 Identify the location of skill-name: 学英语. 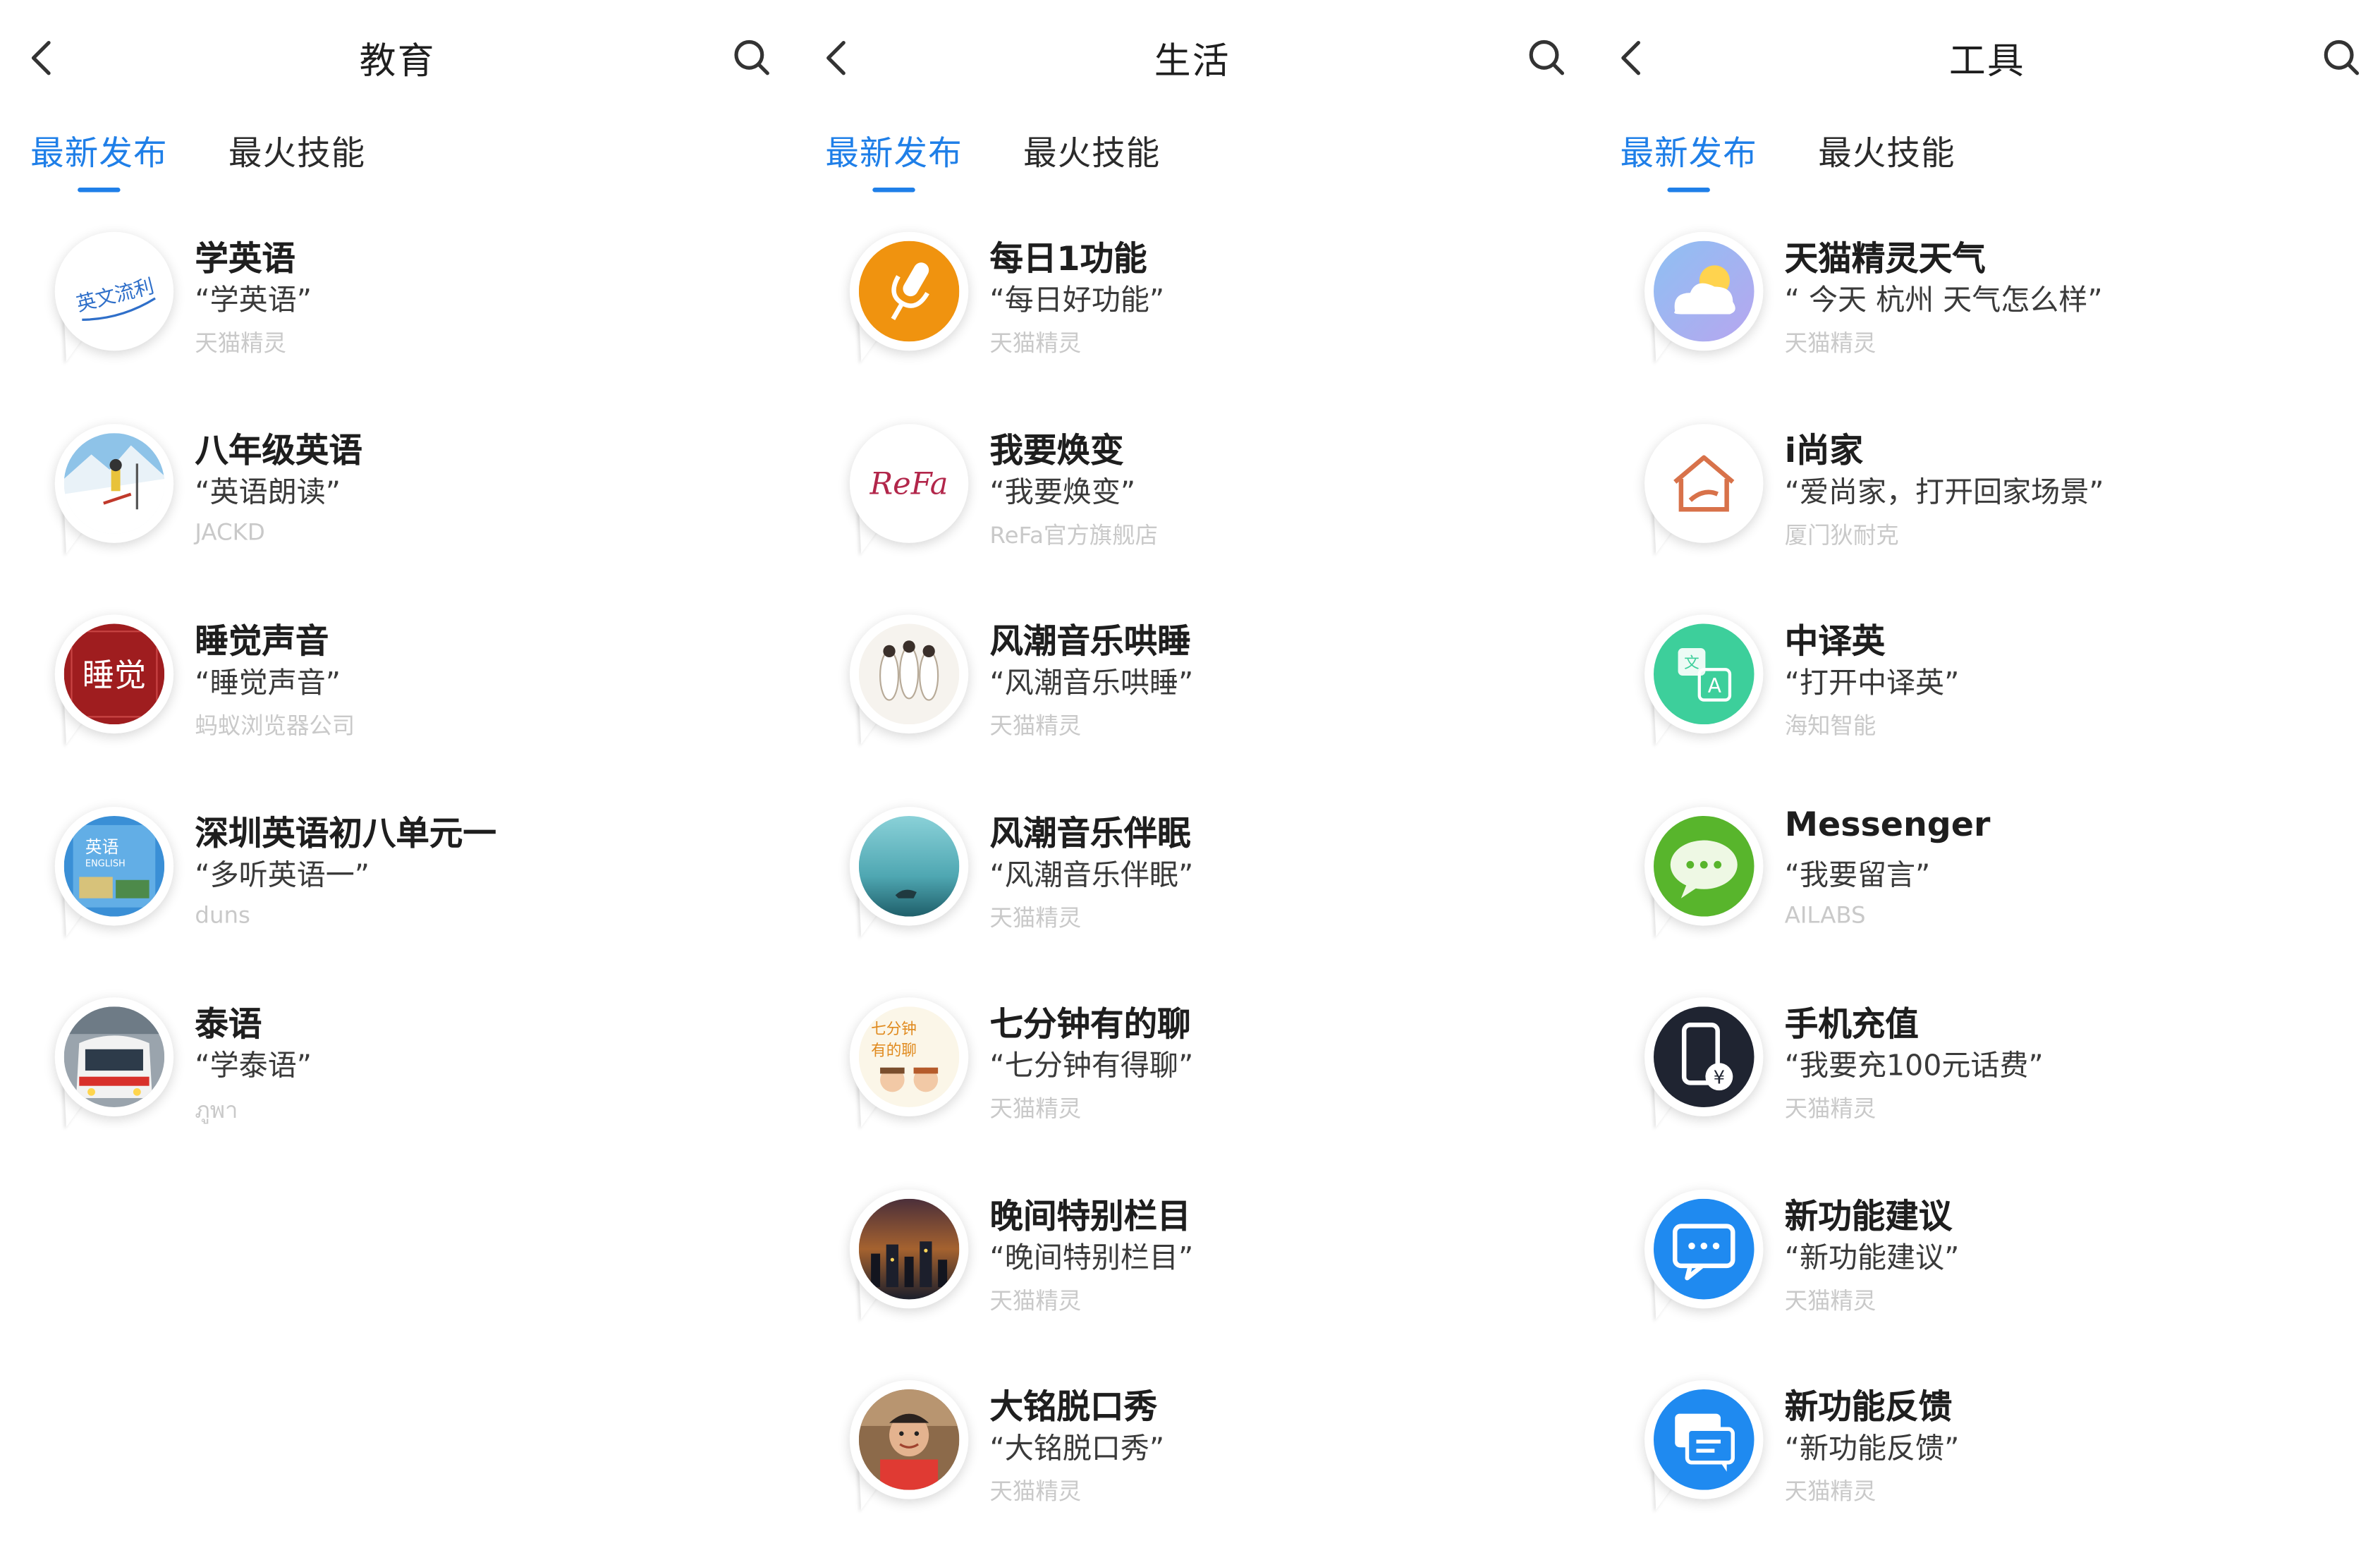
(245, 259).